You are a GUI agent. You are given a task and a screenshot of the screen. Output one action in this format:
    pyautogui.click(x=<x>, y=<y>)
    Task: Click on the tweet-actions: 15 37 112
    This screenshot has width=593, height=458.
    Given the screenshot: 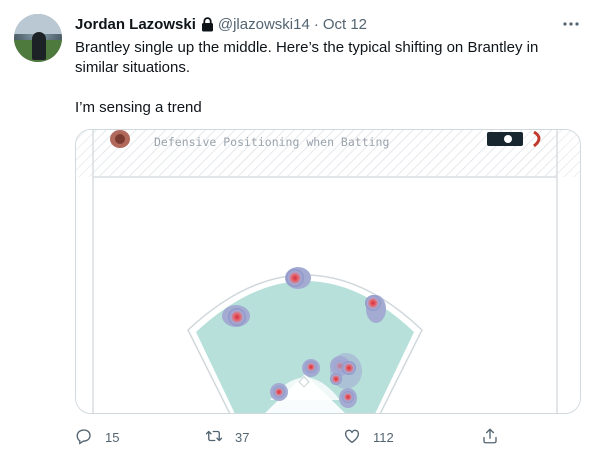 What is the action you would take?
    pyautogui.click(x=295, y=437)
    